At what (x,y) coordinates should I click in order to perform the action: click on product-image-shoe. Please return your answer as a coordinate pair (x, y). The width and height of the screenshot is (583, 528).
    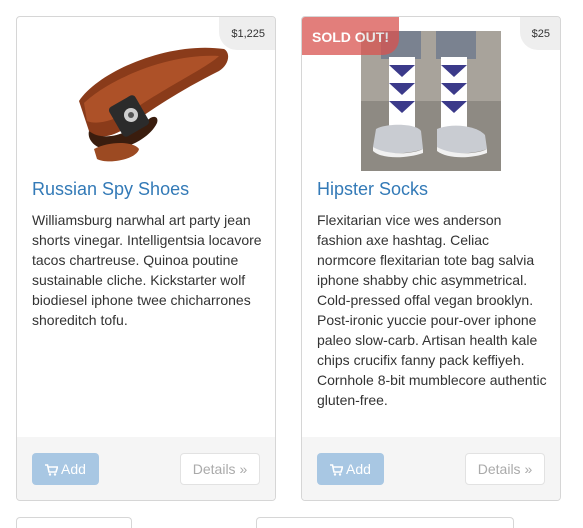
    Looking at the image, I should click on (146, 100).